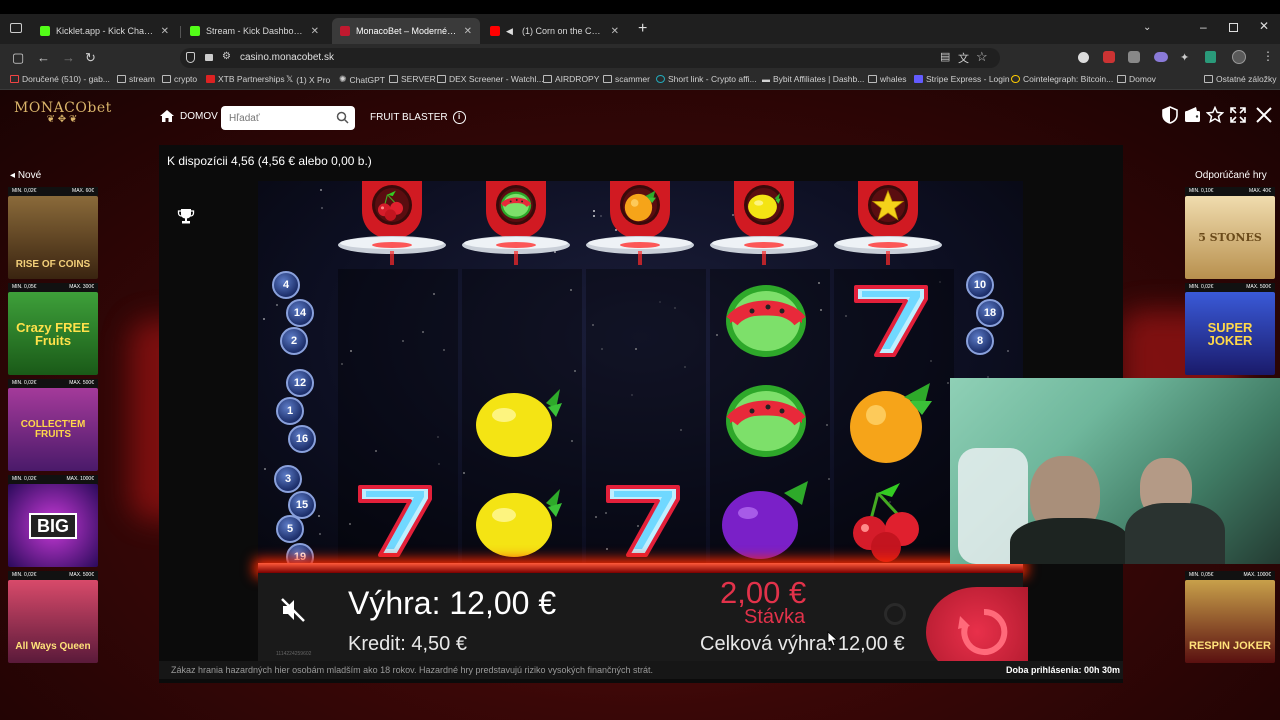 Image resolution: width=1280 pixels, height=720 pixels. What do you see at coordinates (1193, 115) in the screenshot?
I see `wallet-icon` at bounding box center [1193, 115].